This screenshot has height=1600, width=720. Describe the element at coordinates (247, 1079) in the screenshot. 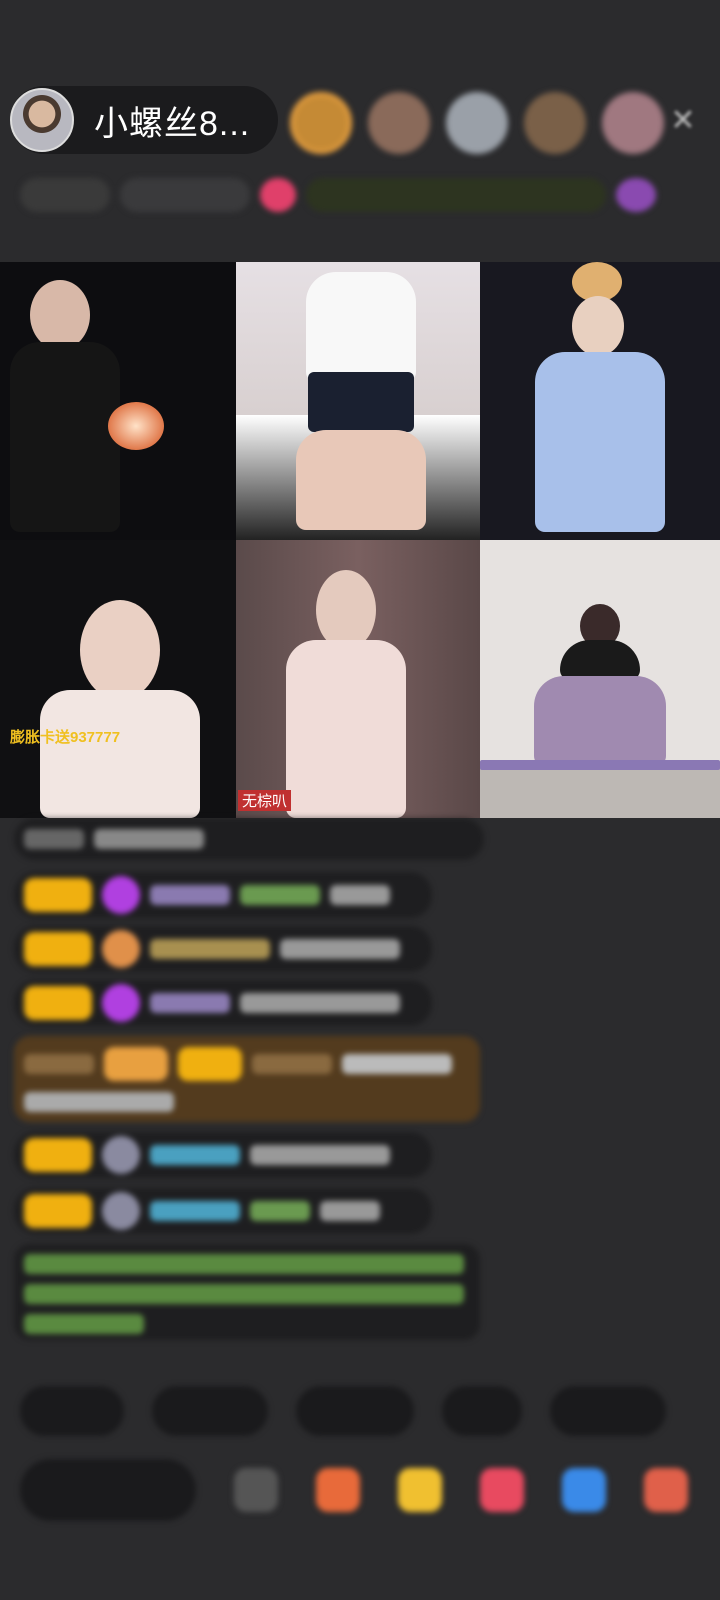

I see `chat-message-highlight` at that location.